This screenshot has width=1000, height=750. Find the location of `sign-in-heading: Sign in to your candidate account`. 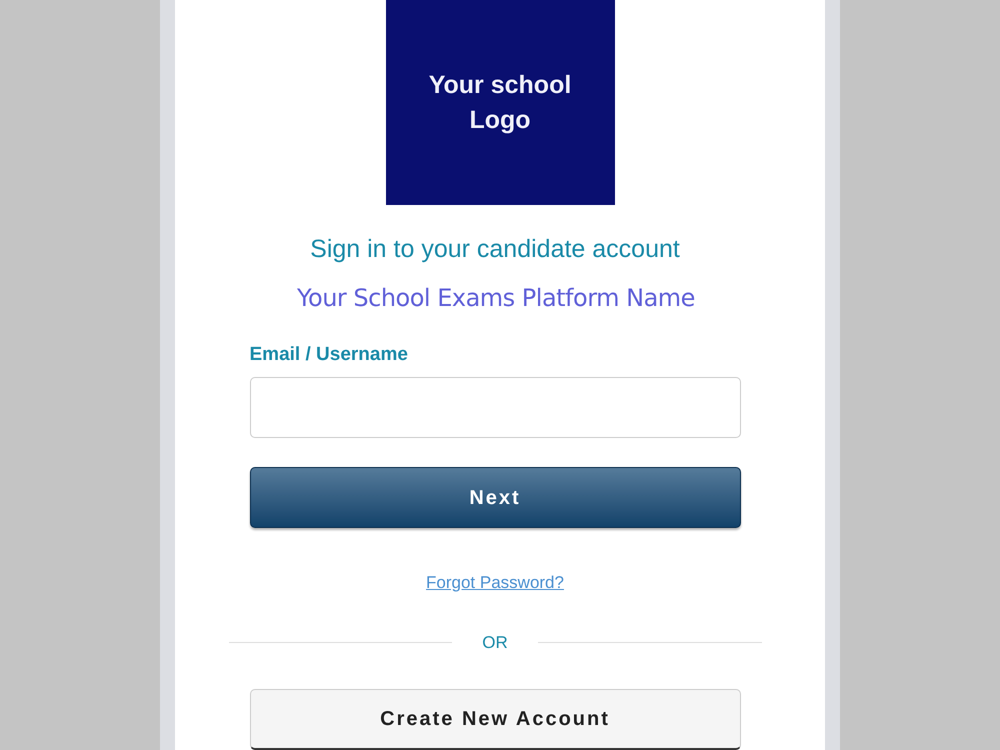

sign-in-heading: Sign in to your candidate account is located at coordinates (495, 249).